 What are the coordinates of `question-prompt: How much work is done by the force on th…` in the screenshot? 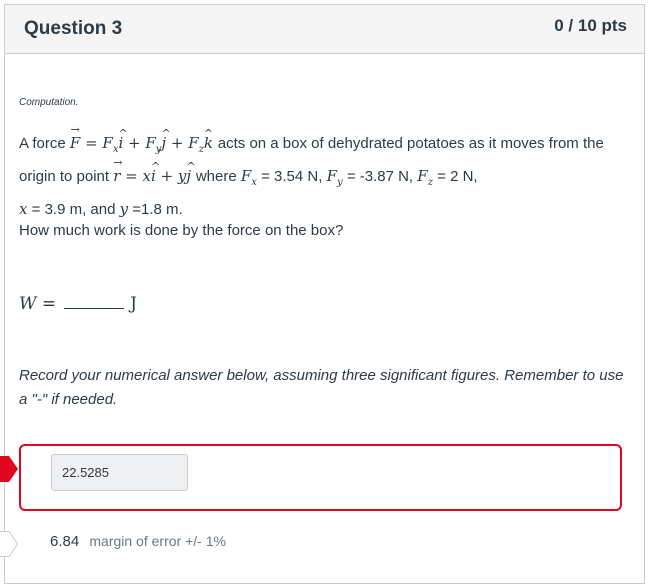 It's located at (181, 230).